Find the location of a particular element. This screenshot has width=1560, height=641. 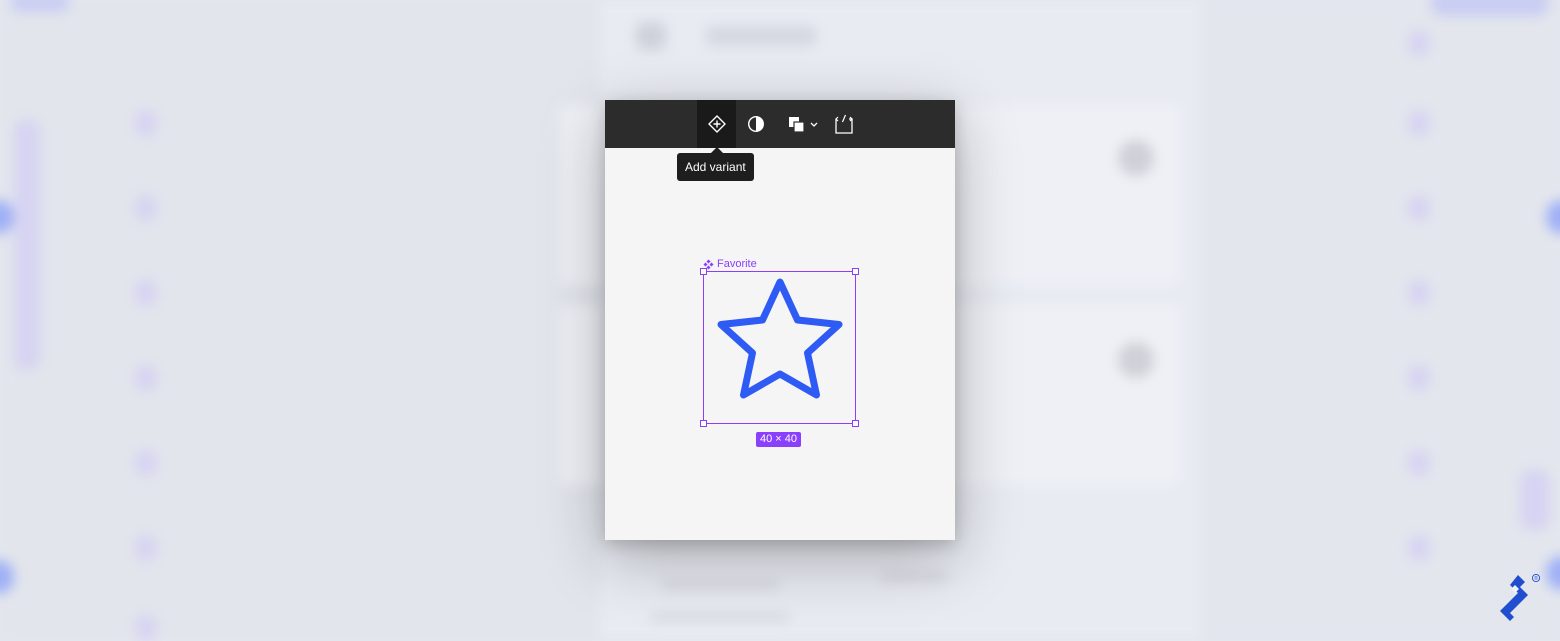

component-name-label: Favorite is located at coordinates (730, 264).